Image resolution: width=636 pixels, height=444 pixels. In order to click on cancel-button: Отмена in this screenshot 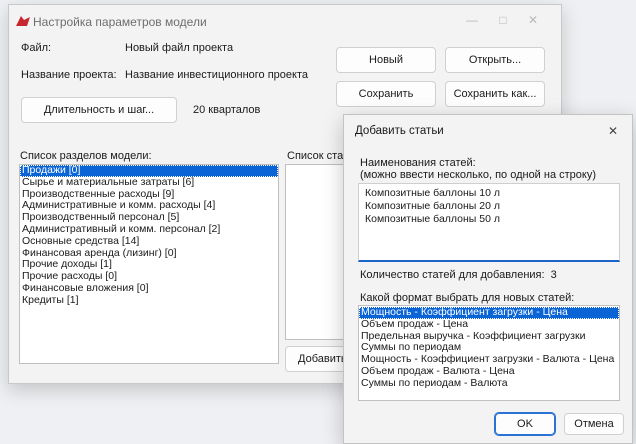, I will do `click(594, 424)`.